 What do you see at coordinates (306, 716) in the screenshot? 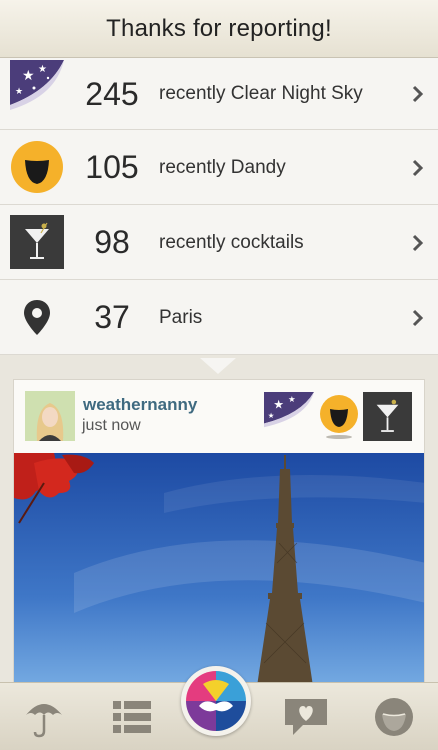
I see `comment-heart-icon` at bounding box center [306, 716].